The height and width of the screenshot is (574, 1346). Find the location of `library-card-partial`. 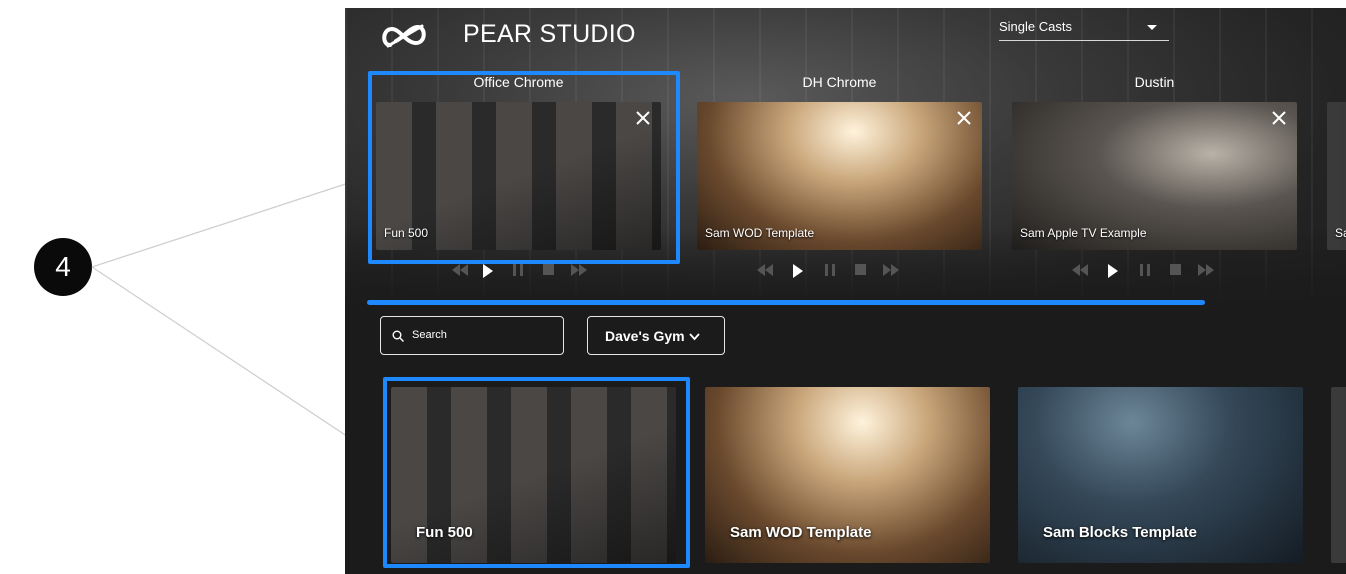

library-card-partial is located at coordinates (1338, 475).